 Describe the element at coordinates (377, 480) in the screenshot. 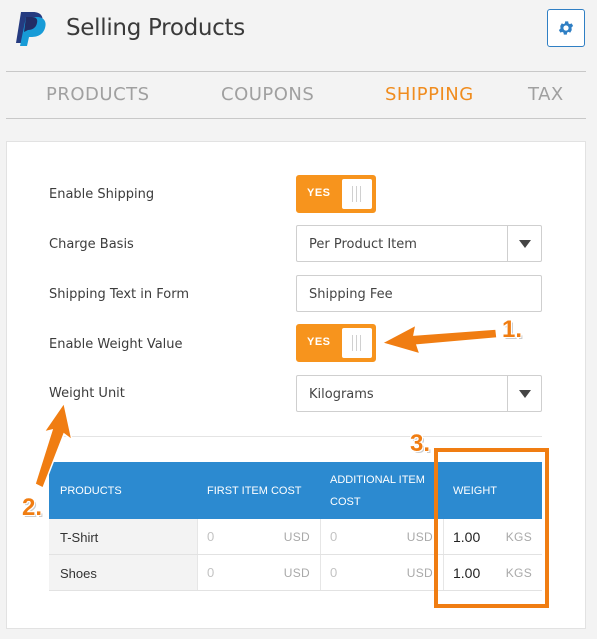

I see `column-header: ADDITIONAL ITEM` at that location.